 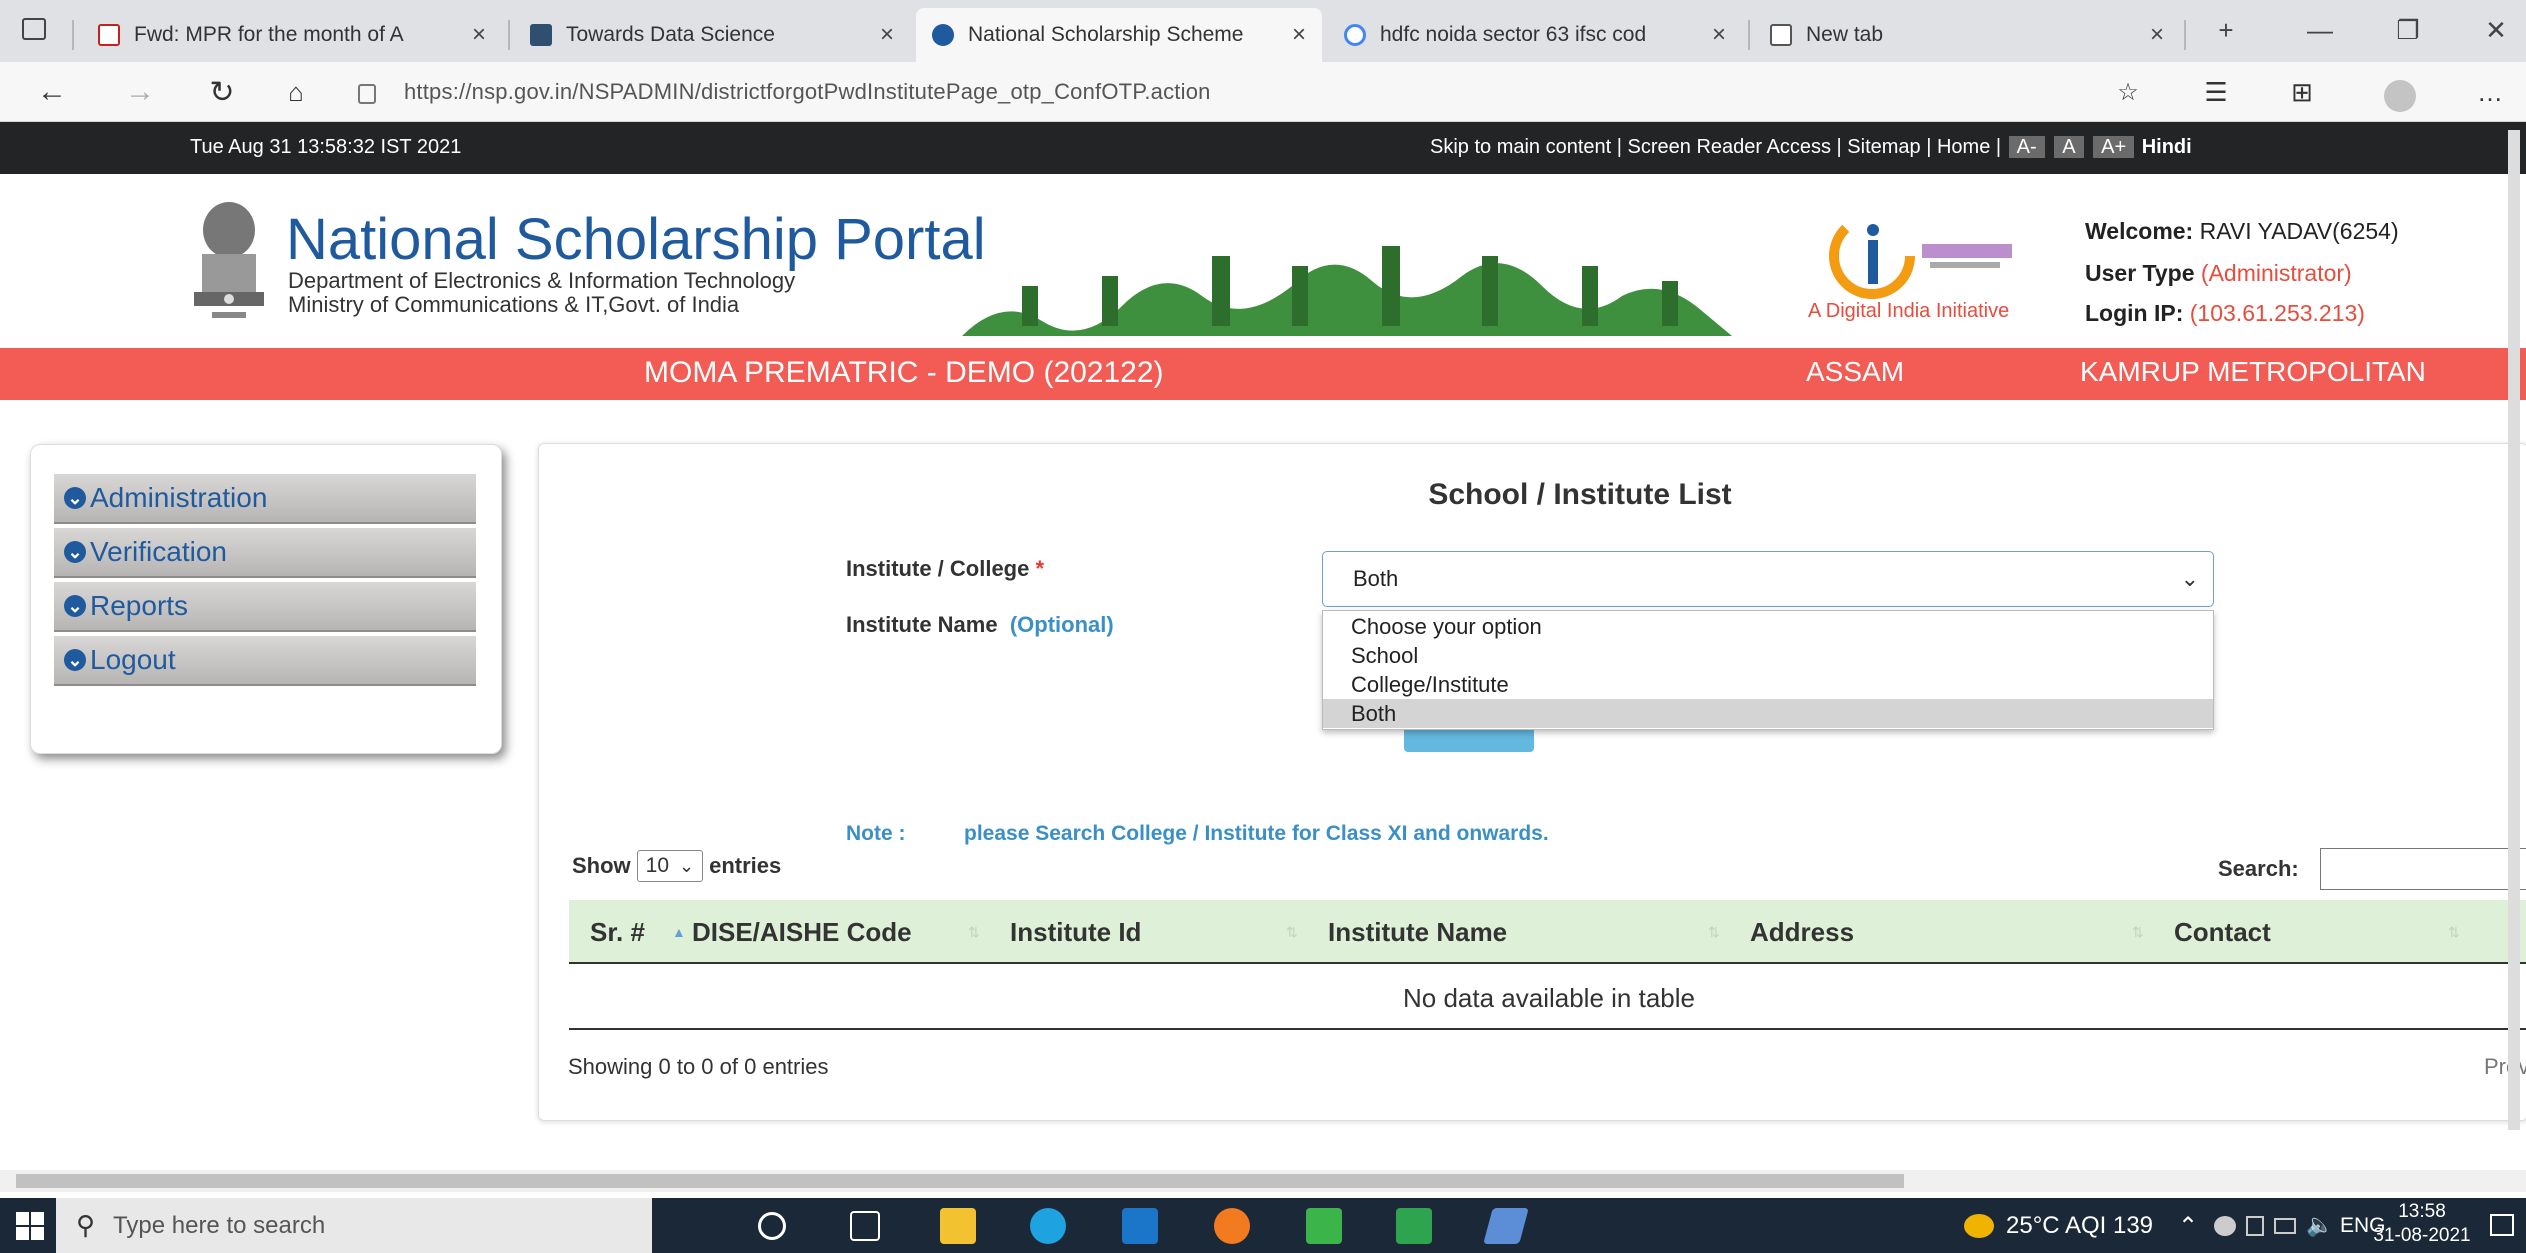 I want to click on file-explorer-icon, so click(x=958, y=1226).